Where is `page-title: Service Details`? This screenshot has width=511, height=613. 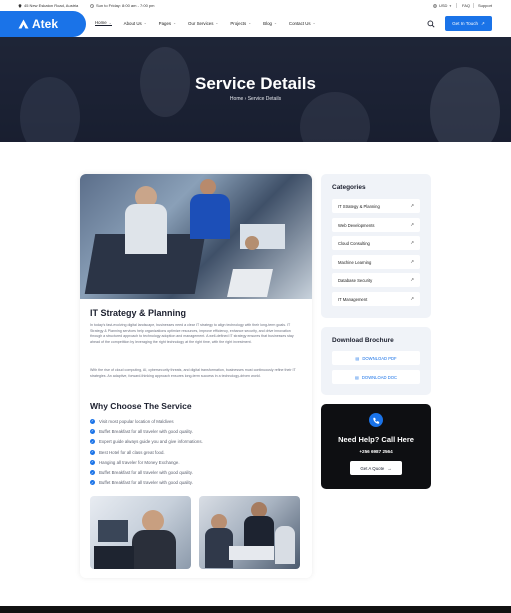
page-title: Service Details is located at coordinates (255, 83).